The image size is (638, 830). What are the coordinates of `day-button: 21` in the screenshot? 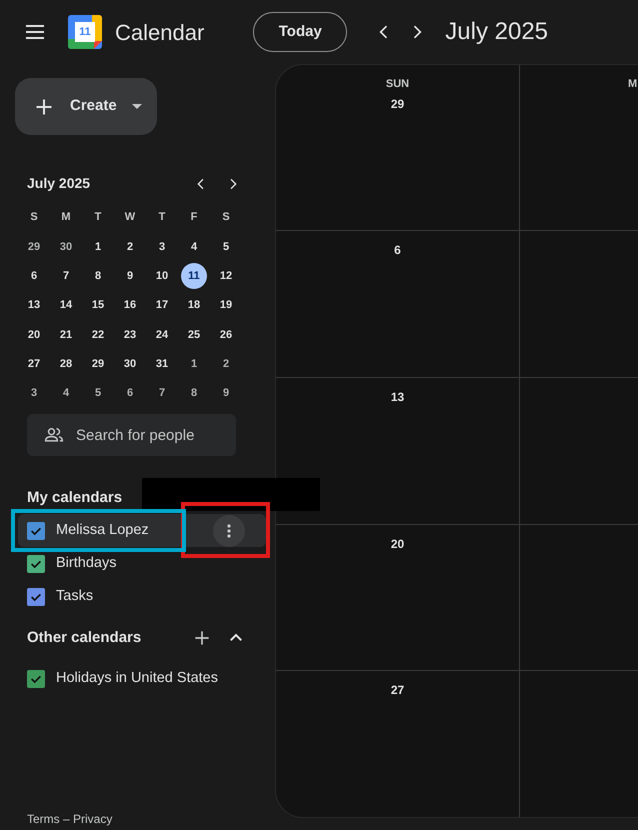 It's located at (66, 335).